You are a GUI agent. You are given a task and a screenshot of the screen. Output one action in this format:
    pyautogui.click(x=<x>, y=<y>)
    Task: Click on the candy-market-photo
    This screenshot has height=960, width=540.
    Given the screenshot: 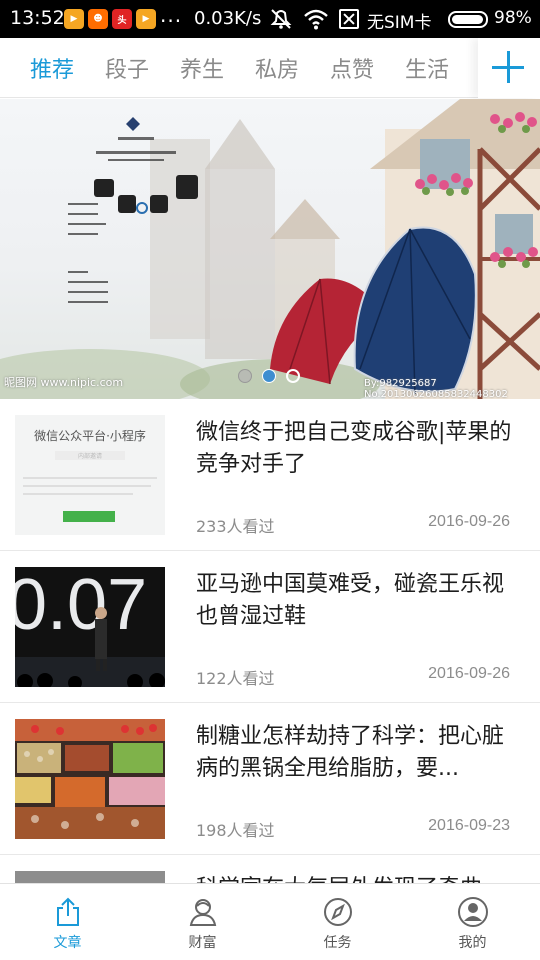 What is the action you would take?
    pyautogui.click(x=90, y=779)
    